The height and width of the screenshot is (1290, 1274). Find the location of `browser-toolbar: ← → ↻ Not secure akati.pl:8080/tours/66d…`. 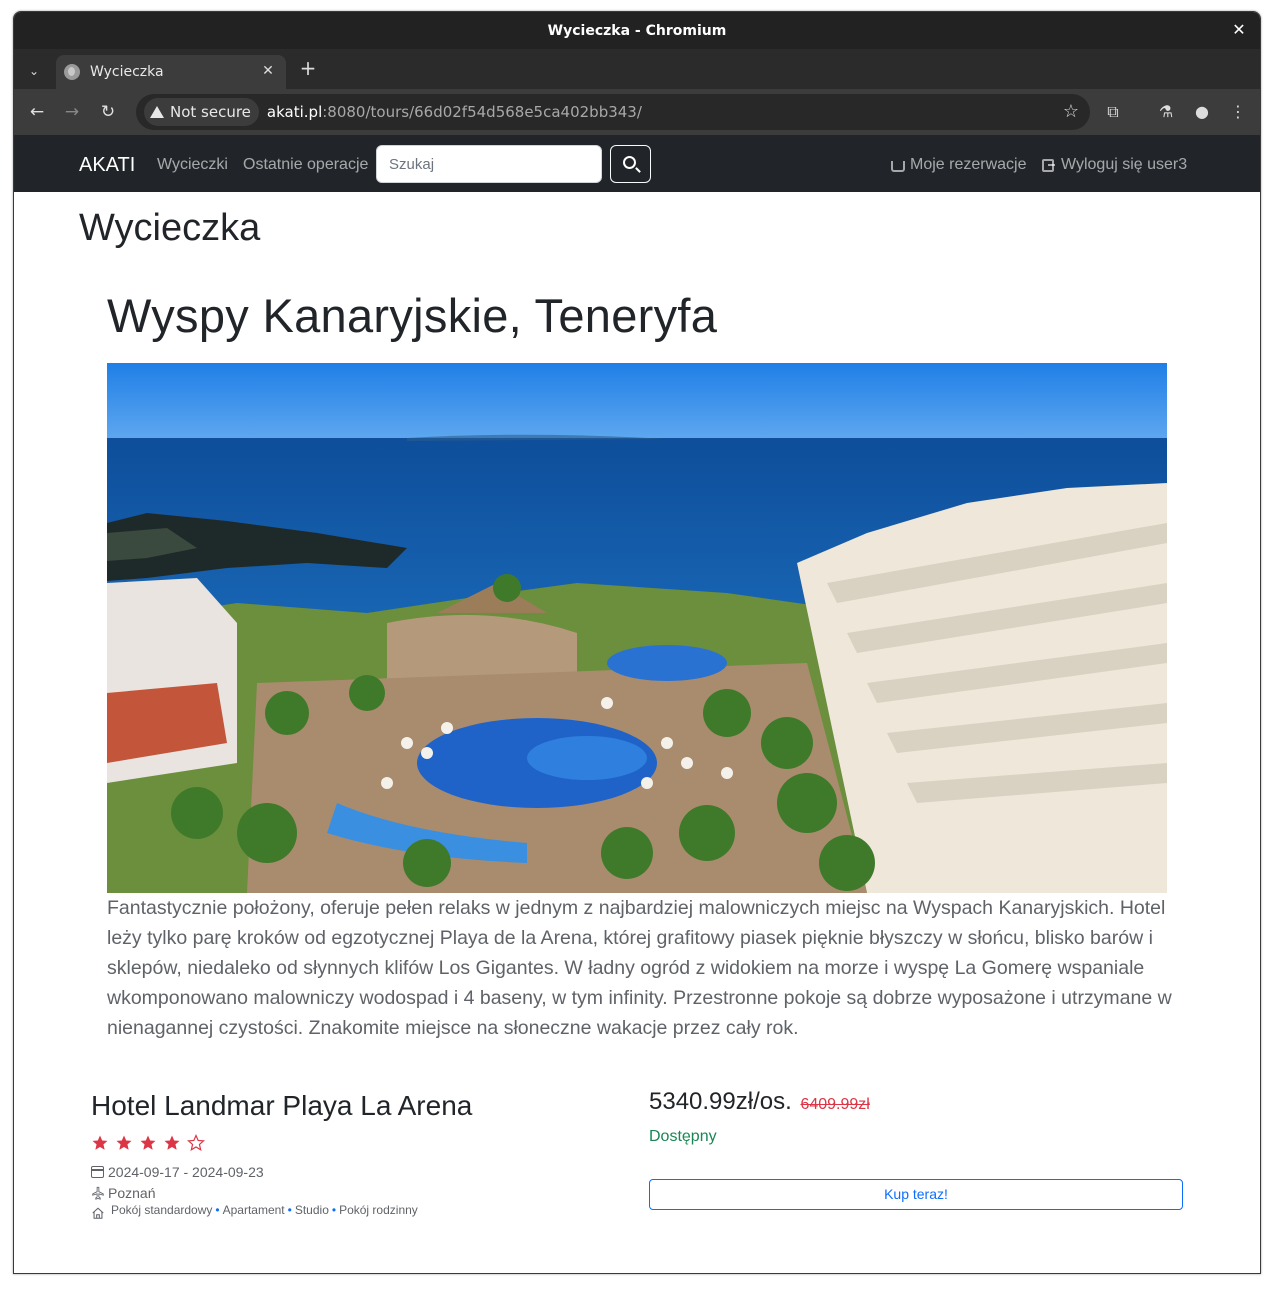

browser-toolbar: ← → ↻ Not secure akati.pl:8080/tours/66d… is located at coordinates (637, 112).